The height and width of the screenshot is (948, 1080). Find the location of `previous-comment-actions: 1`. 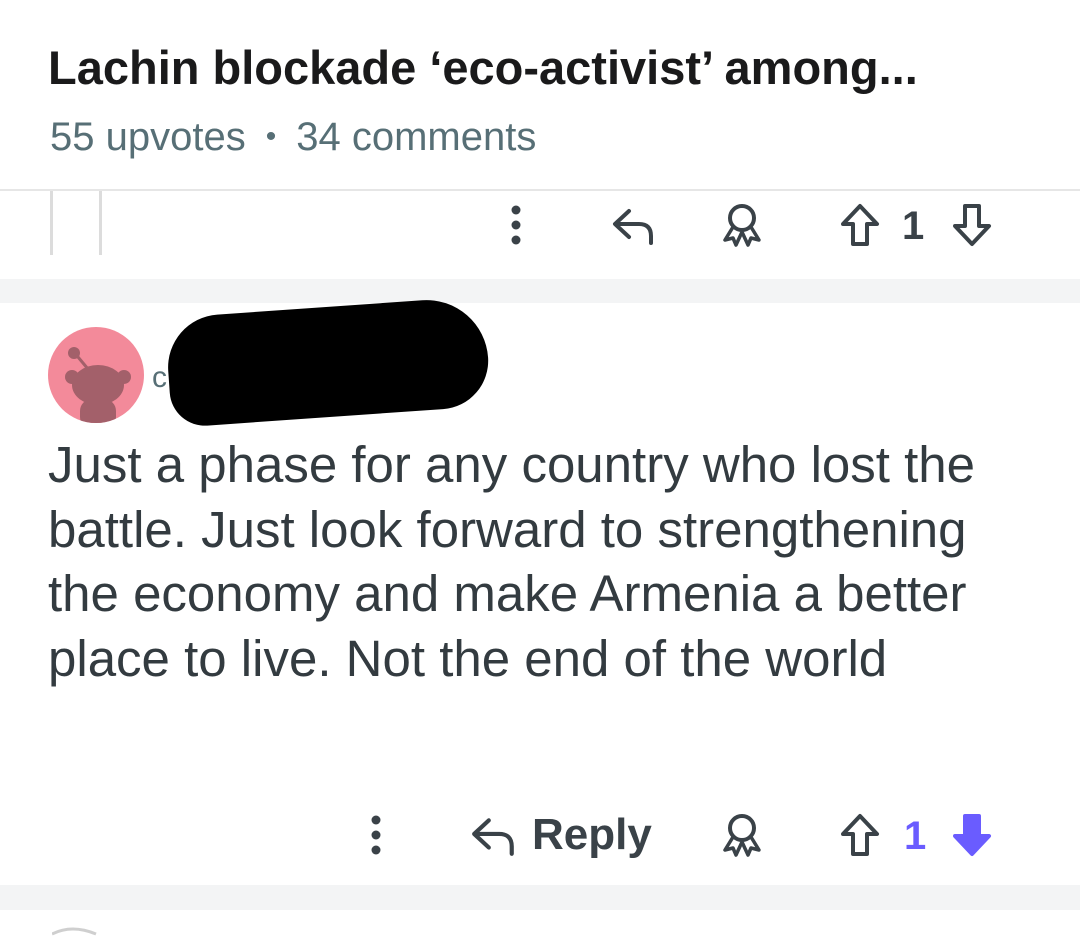

previous-comment-actions: 1 is located at coordinates (540, 235).